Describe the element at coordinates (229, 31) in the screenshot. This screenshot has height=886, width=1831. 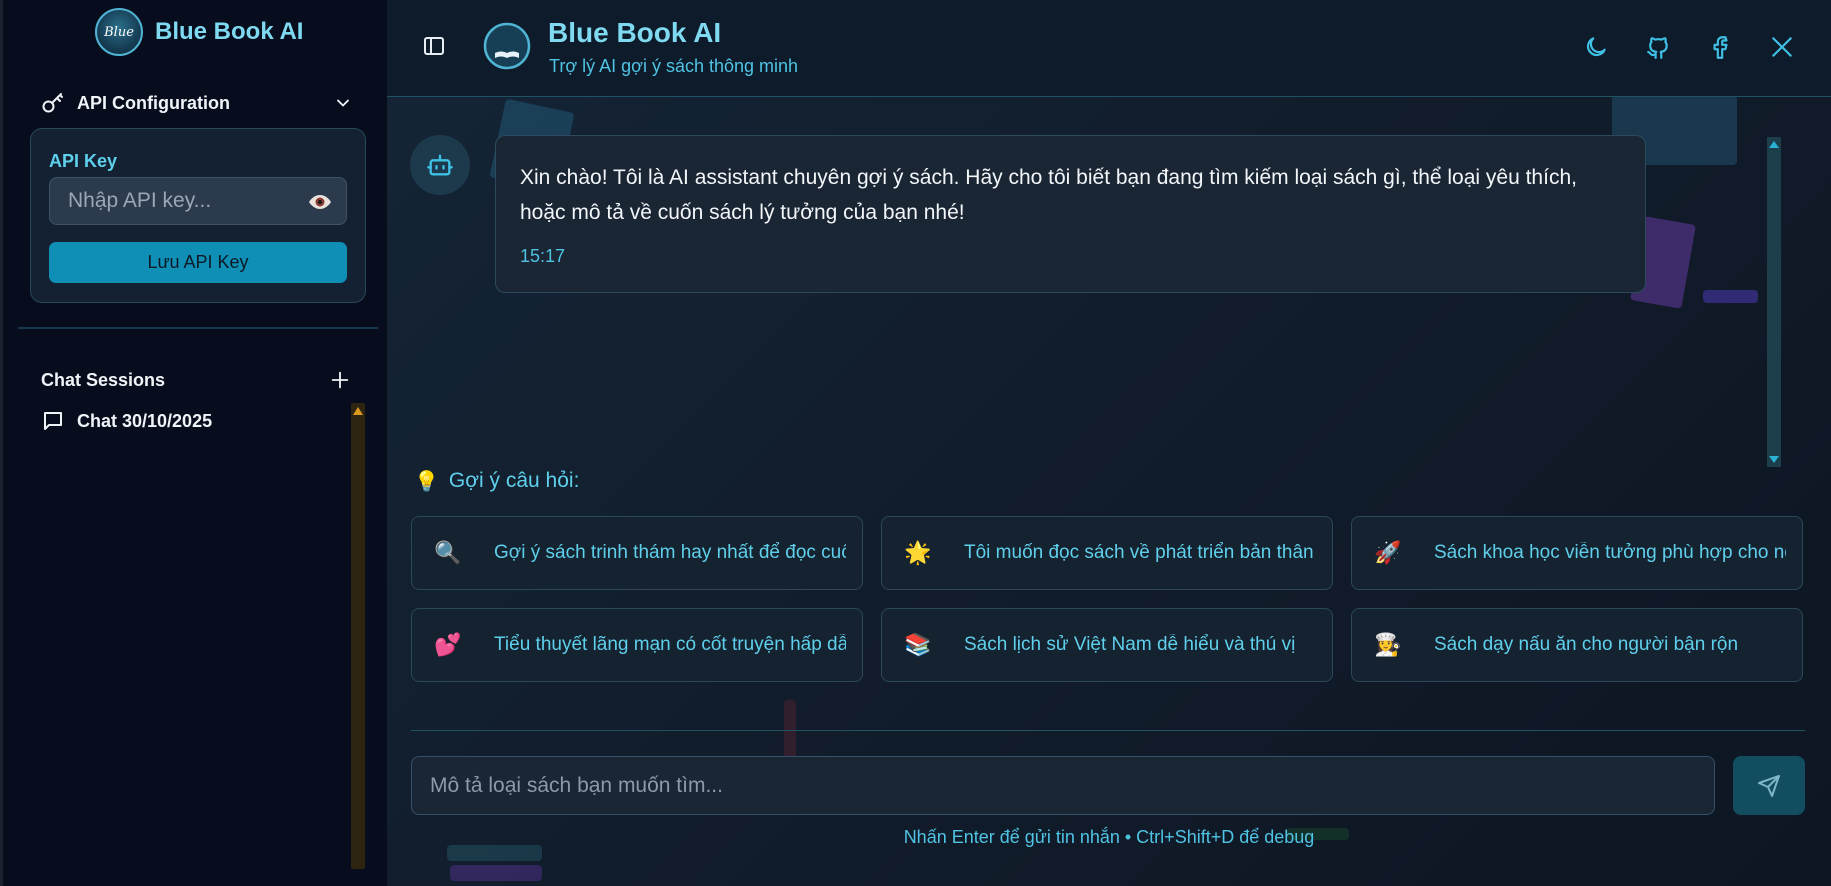
I see `brand-title: Blue Book AI` at that location.